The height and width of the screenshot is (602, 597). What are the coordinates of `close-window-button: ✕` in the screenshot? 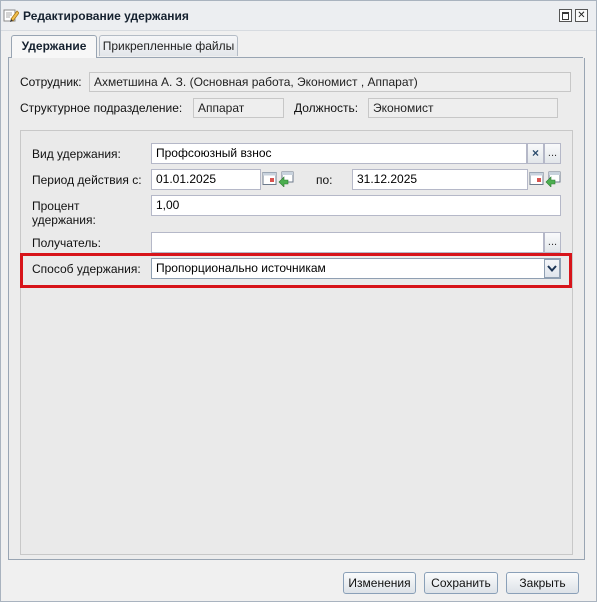 It's located at (581, 15).